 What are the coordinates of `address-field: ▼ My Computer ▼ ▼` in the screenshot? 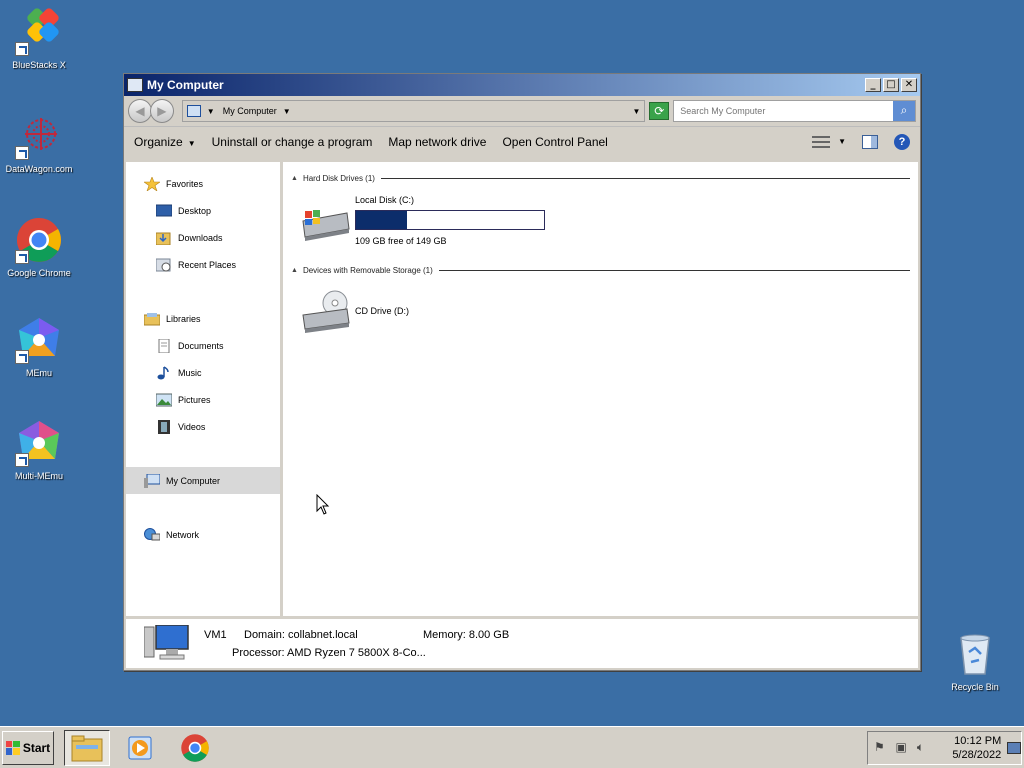 It's located at (413, 111).